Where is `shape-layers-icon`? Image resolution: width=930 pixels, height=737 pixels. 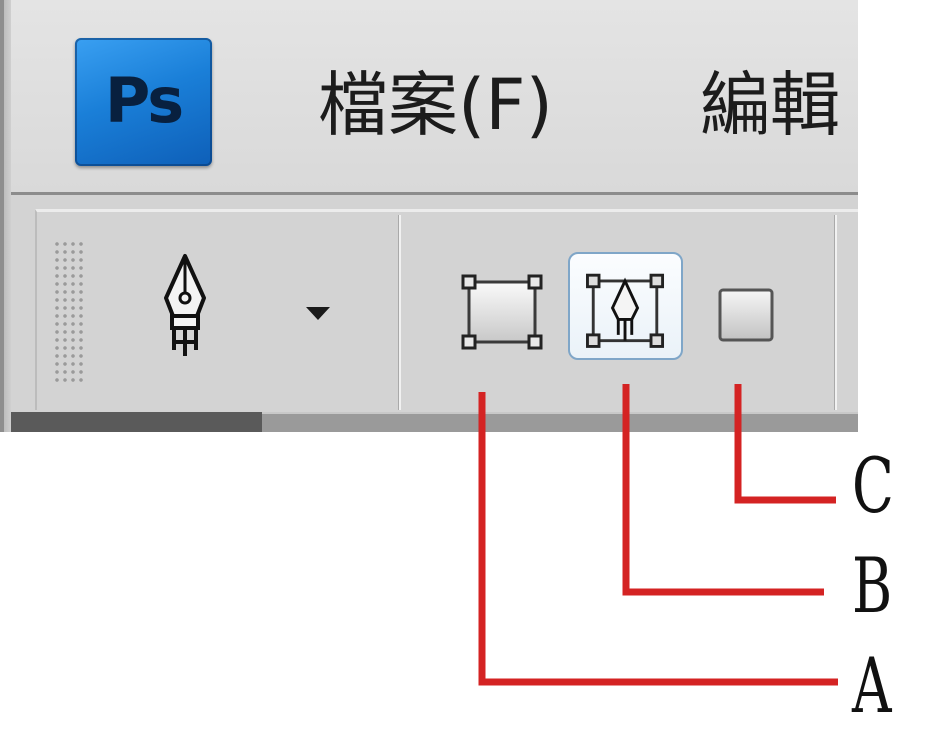
shape-layers-icon is located at coordinates (502, 311).